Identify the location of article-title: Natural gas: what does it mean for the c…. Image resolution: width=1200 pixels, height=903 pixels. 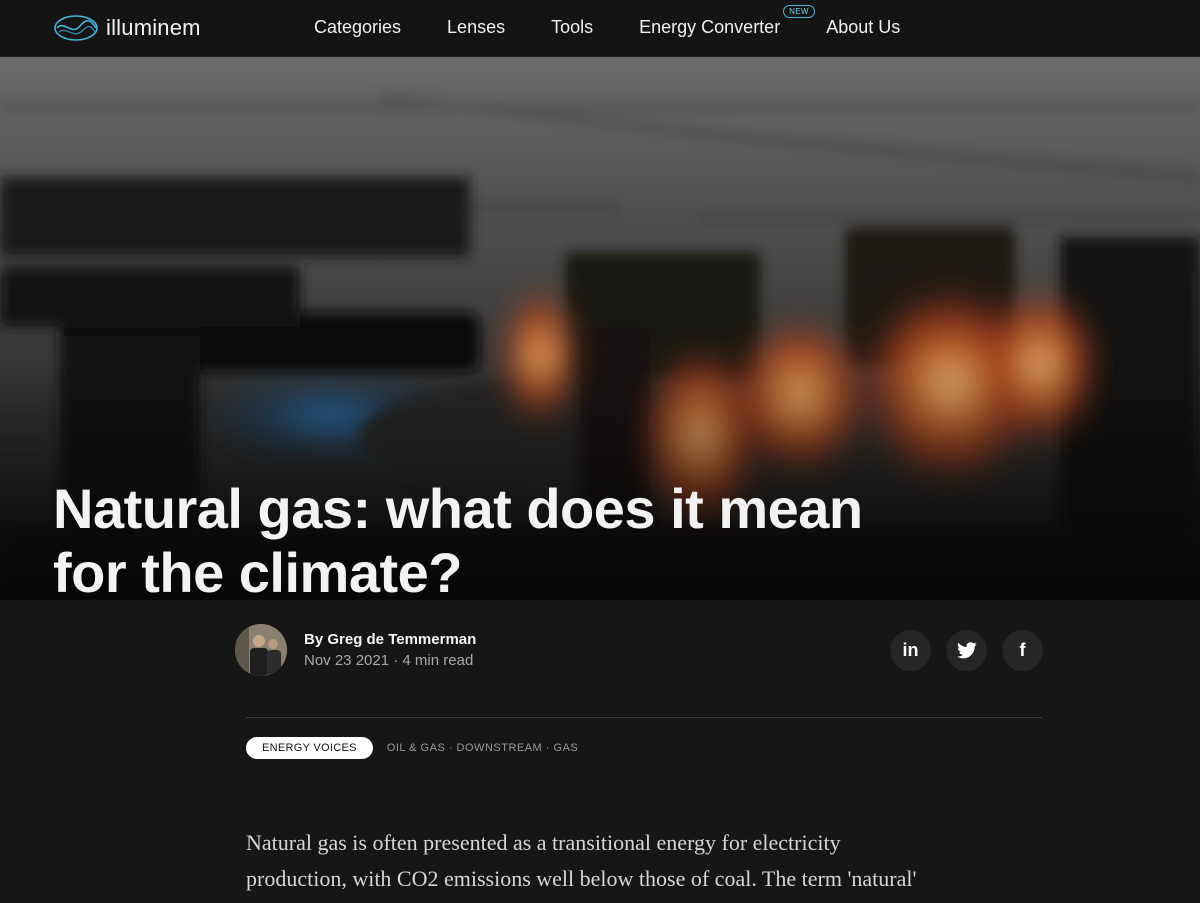
(553, 538).